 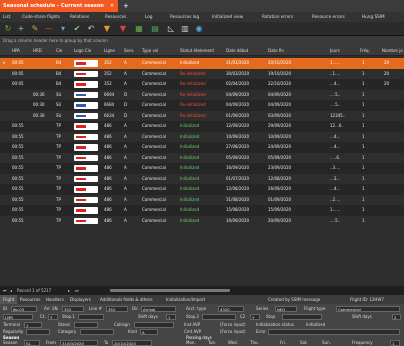 I want to click on from-date-field: 31/03/2020, so click(x=79, y=343).